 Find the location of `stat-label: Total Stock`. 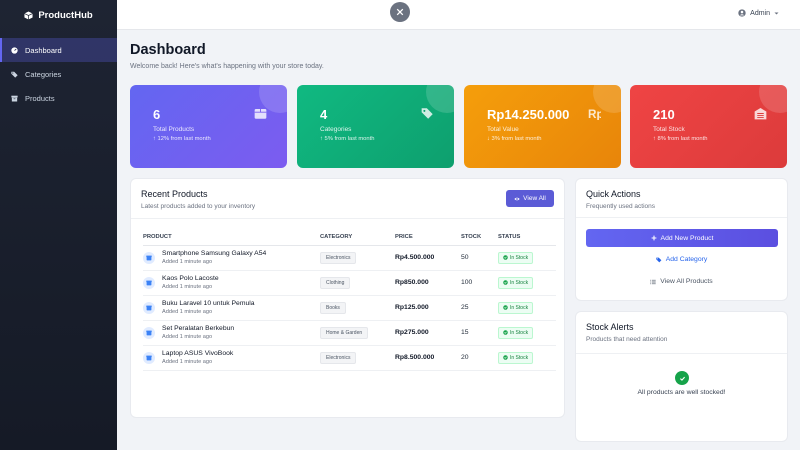

stat-label: Total Stock is located at coordinates (669, 129).